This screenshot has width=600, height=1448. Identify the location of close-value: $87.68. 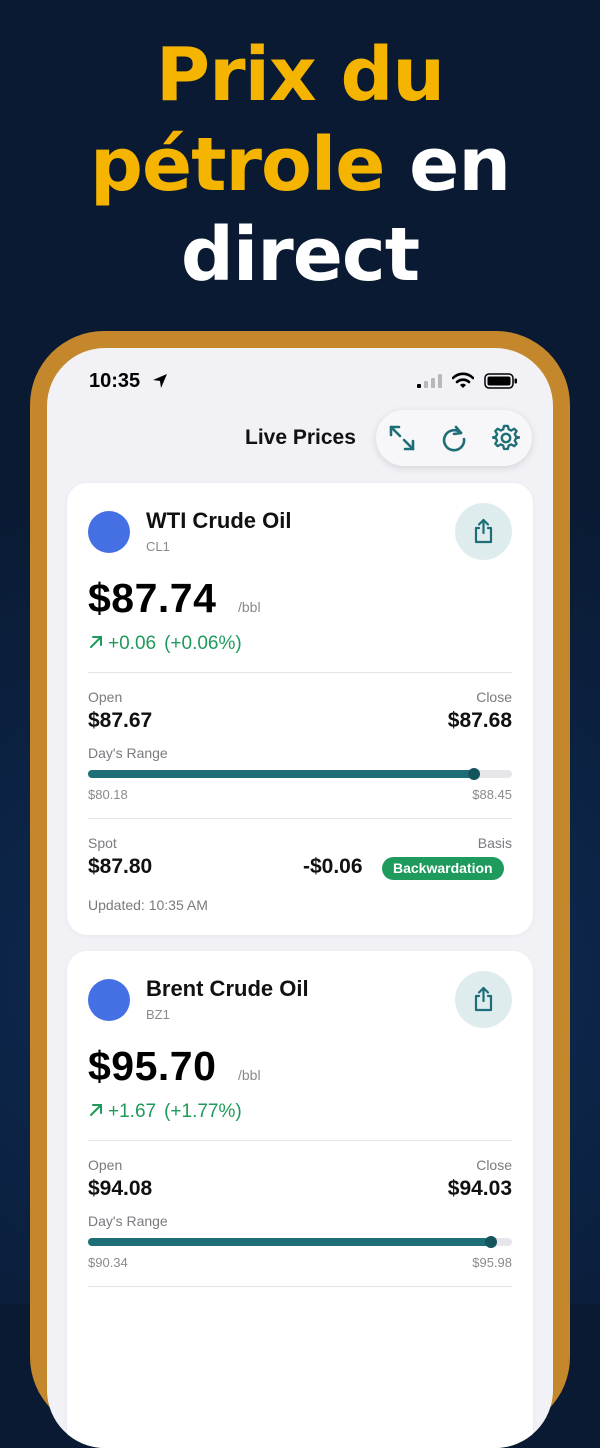
(479, 720).